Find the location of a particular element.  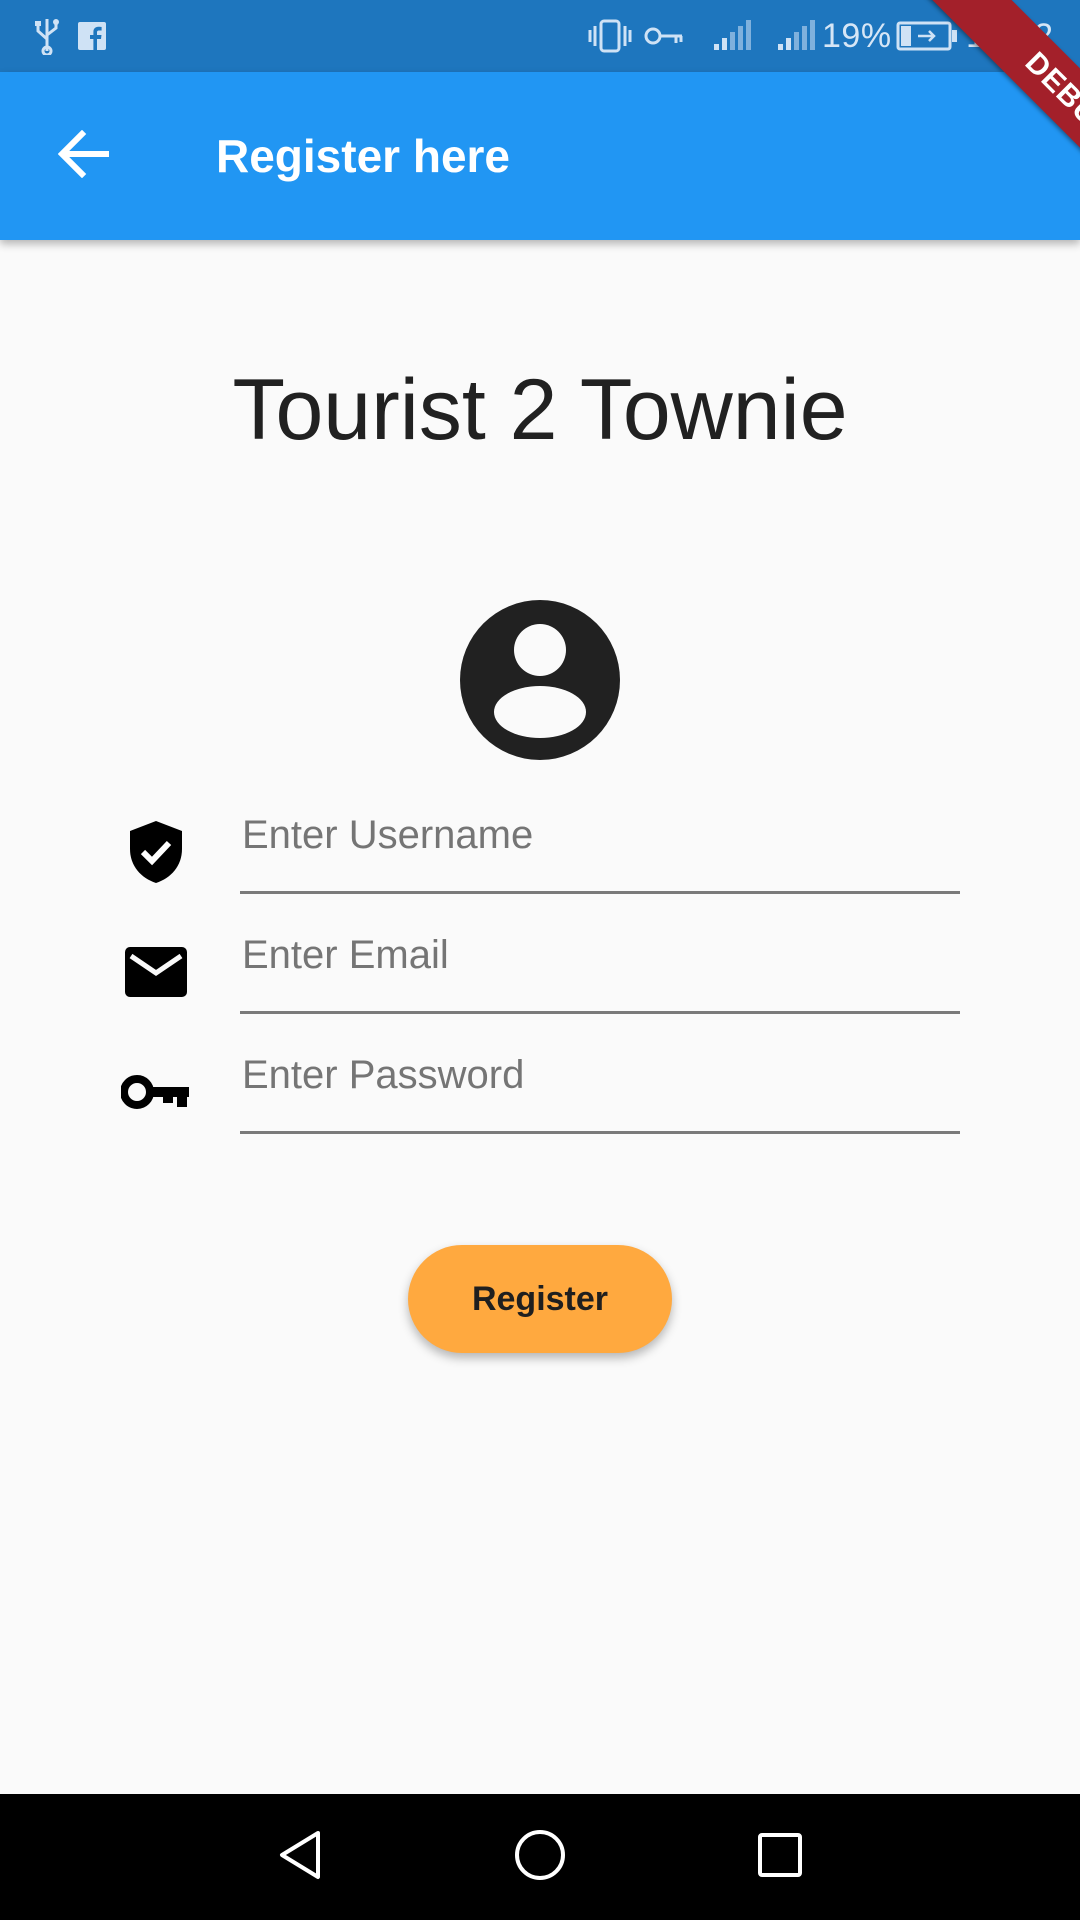

status-bar: 19% 19:42 is located at coordinates (540, 36).